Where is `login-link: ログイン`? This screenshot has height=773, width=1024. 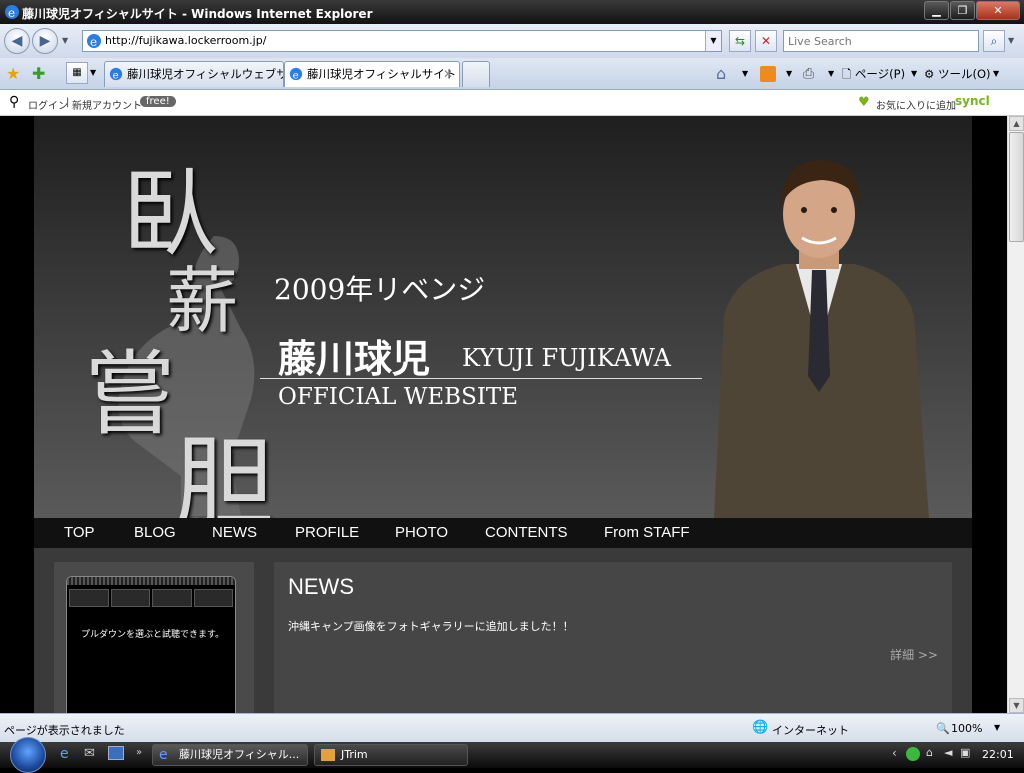
login-link: ログイン is located at coordinates (48, 104).